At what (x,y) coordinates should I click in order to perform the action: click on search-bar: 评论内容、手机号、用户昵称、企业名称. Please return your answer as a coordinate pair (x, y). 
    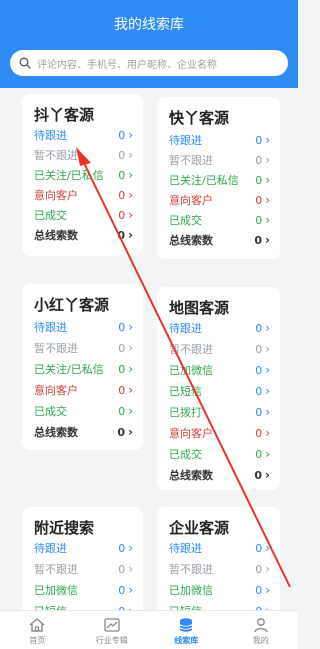
    Looking at the image, I should click on (149, 63).